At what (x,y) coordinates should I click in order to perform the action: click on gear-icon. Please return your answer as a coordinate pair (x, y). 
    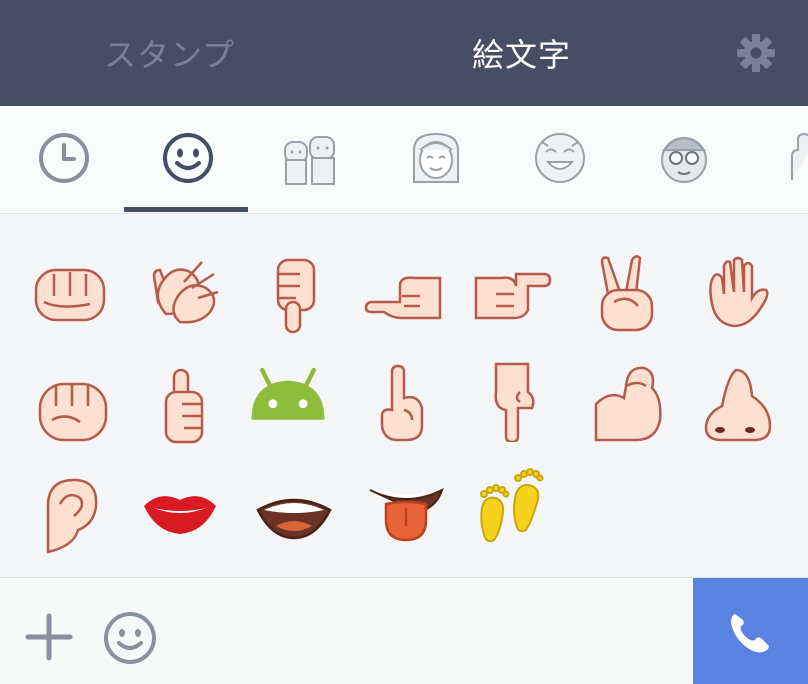
    Looking at the image, I should click on (756, 53).